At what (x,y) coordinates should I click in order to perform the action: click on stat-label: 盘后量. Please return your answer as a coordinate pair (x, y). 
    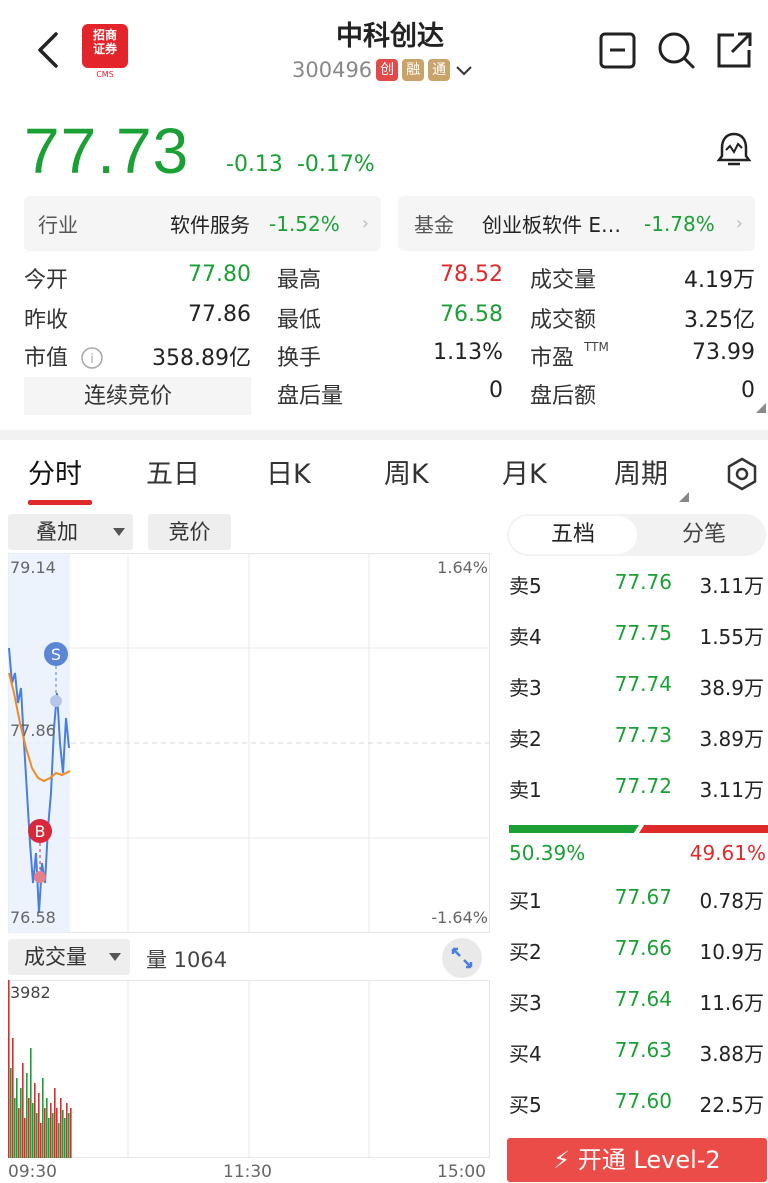
    Looking at the image, I should click on (310, 396).